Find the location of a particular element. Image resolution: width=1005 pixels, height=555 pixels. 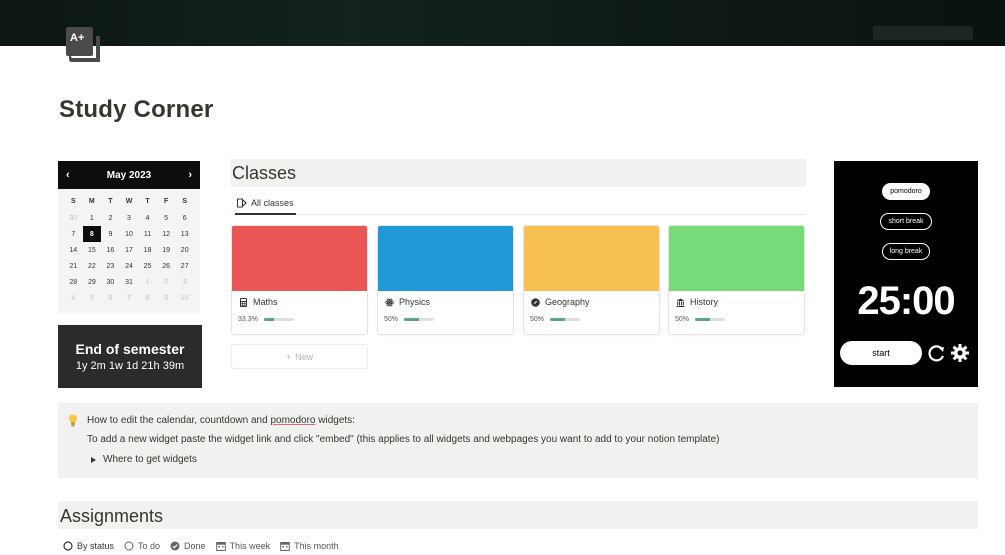

class-card: Geography 50% is located at coordinates (591, 280).